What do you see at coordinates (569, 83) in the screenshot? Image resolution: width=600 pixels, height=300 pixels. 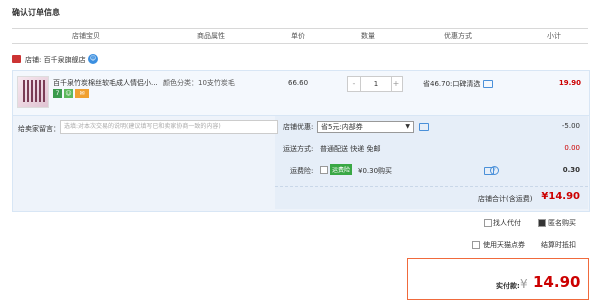 I see `item-subtotal: 19.90` at bounding box center [569, 83].